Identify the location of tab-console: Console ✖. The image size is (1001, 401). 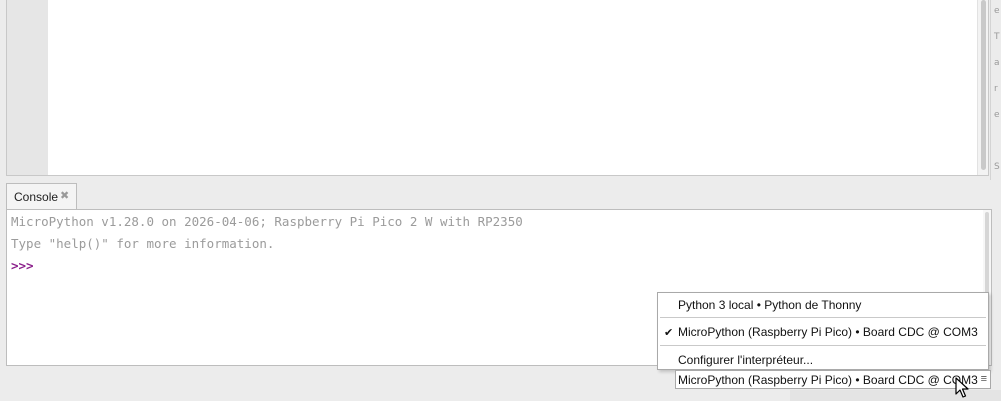
(42, 196).